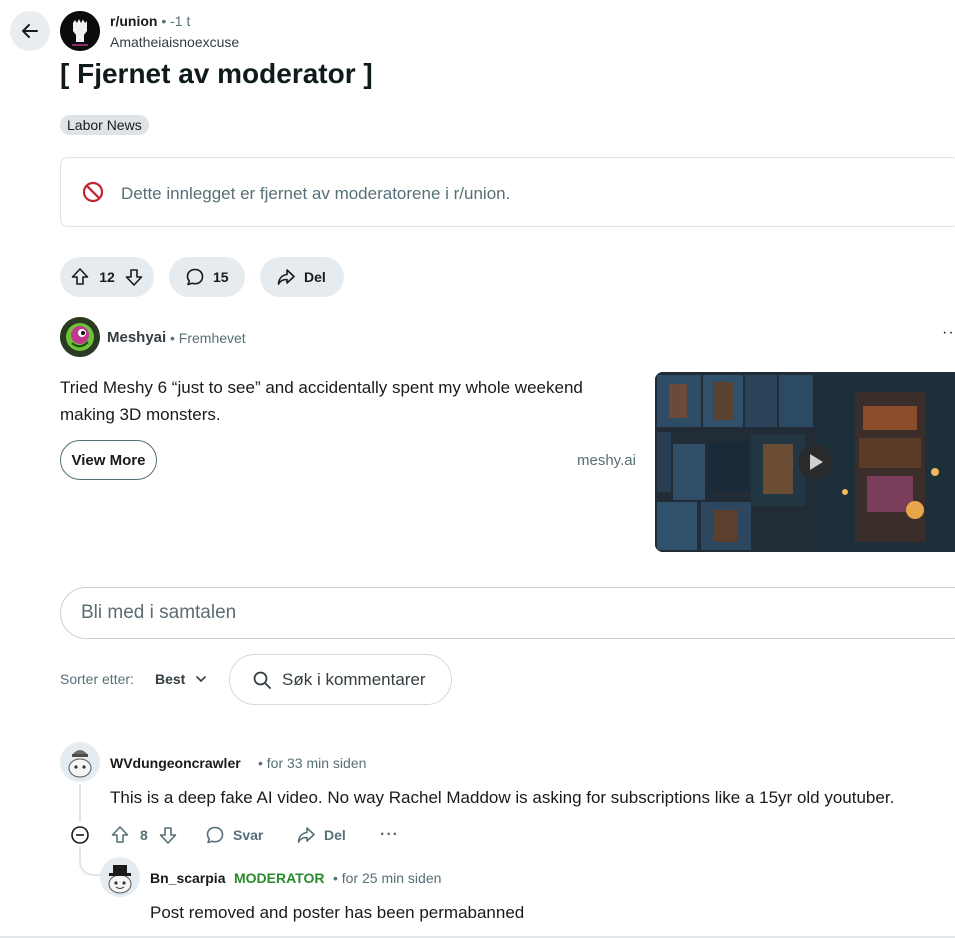  I want to click on more-horizontal-icon: ··, so click(948, 333).